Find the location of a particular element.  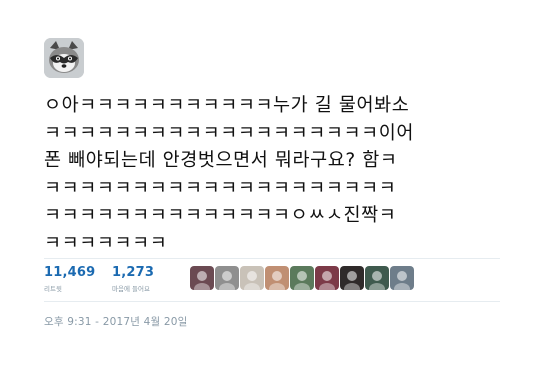

retweet-count: 11,469 is located at coordinates (70, 272).